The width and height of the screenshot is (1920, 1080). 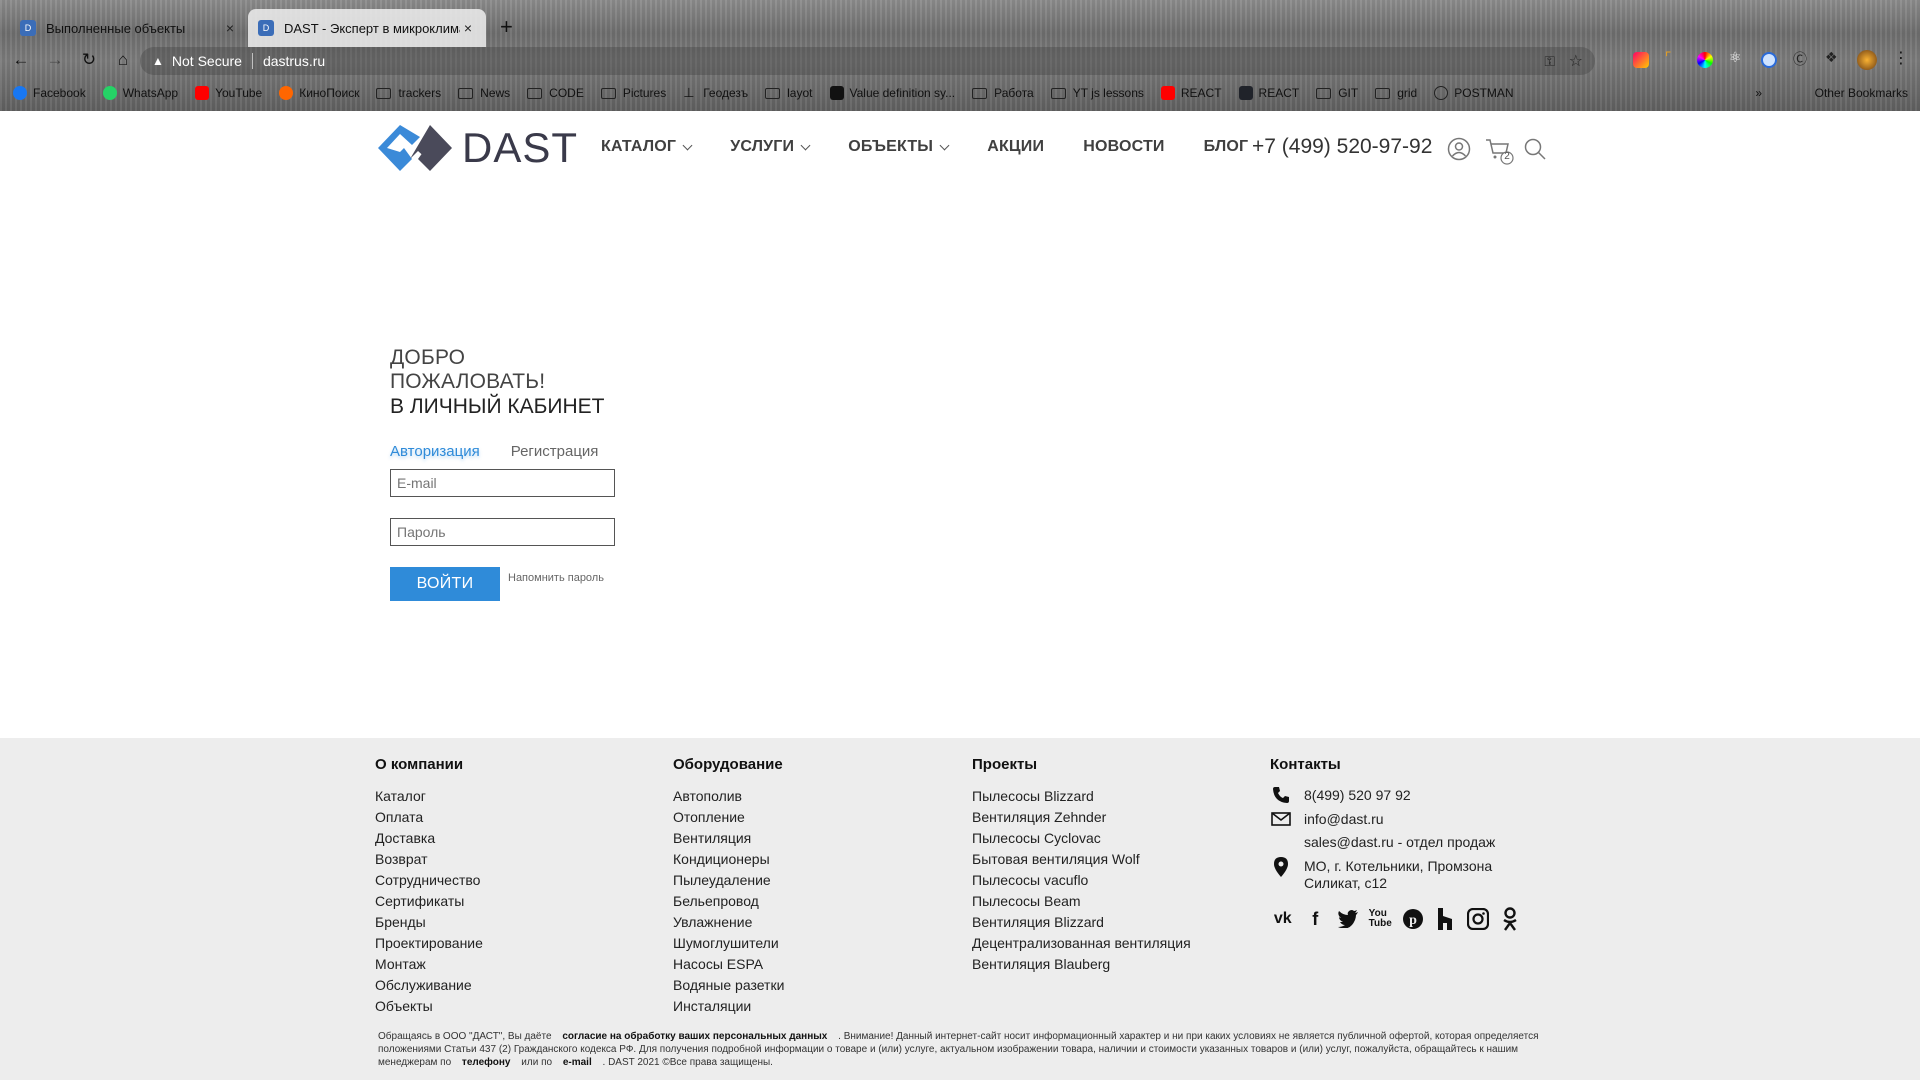 What do you see at coordinates (506, 27) in the screenshot?
I see `new-tab-button: +` at bounding box center [506, 27].